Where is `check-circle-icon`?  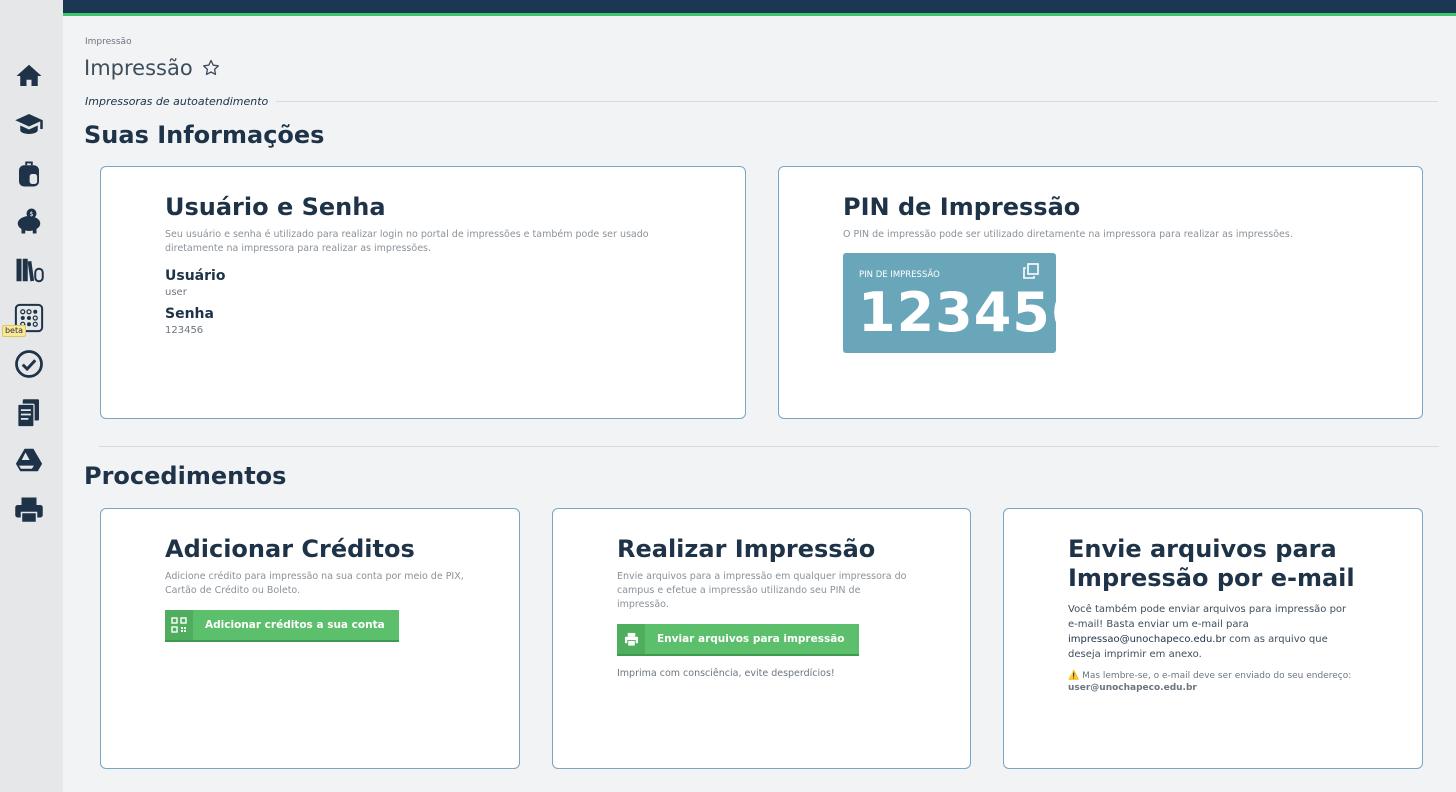
check-circle-icon is located at coordinates (29, 364).